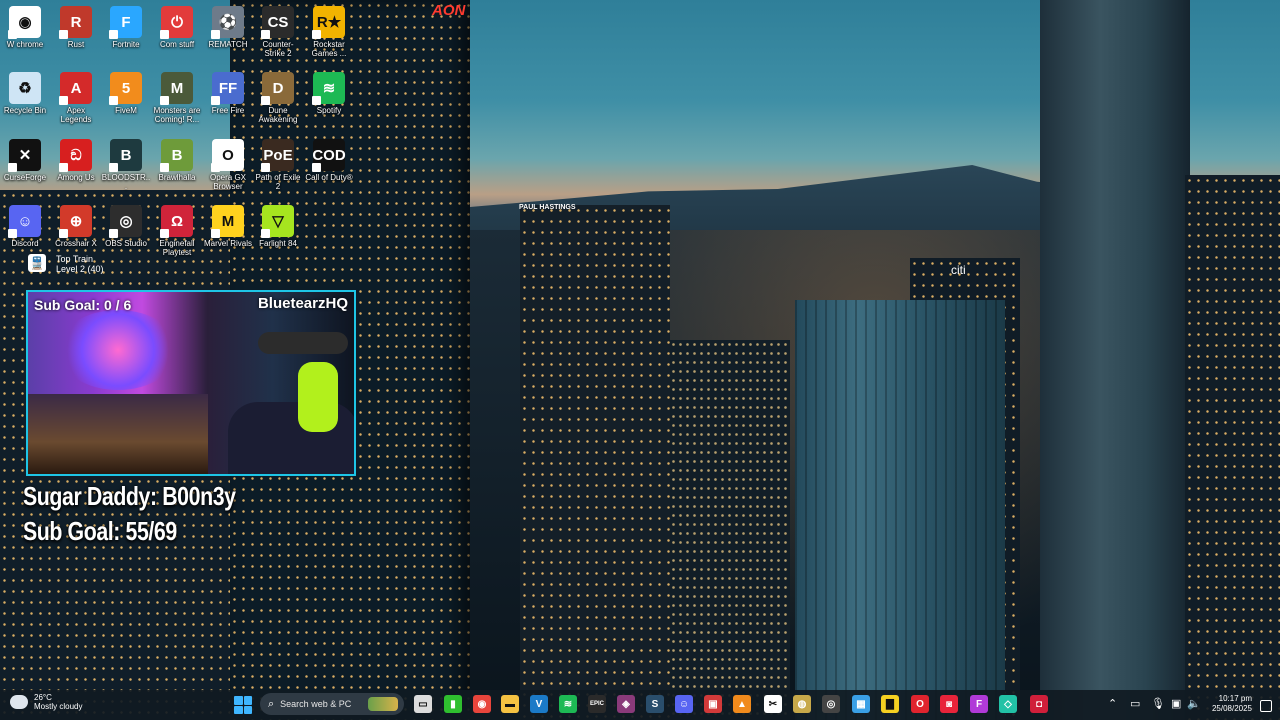 The width and height of the screenshot is (1280, 720). What do you see at coordinates (979, 704) in the screenshot?
I see `figma-icon: F` at bounding box center [979, 704].